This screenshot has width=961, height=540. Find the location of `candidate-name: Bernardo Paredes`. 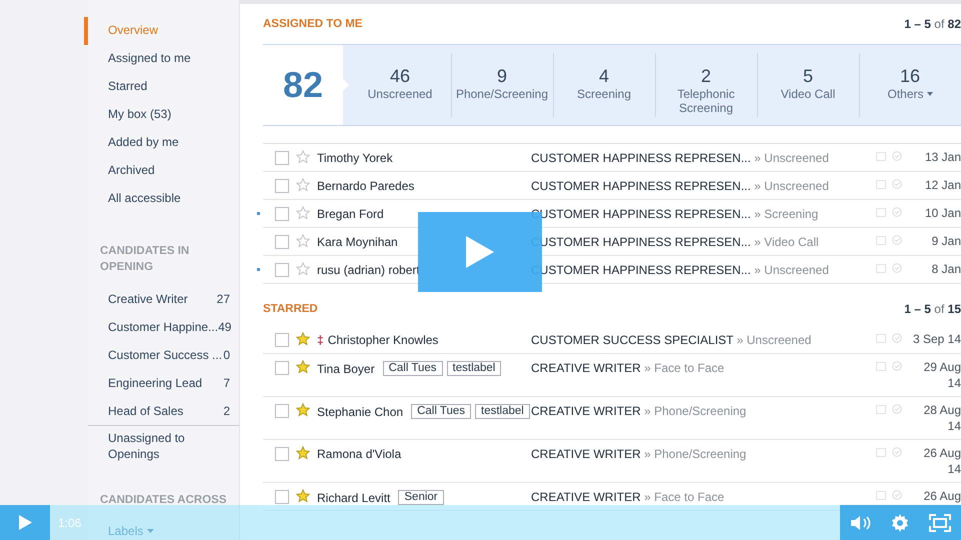

candidate-name: Bernardo Paredes is located at coordinates (365, 186).